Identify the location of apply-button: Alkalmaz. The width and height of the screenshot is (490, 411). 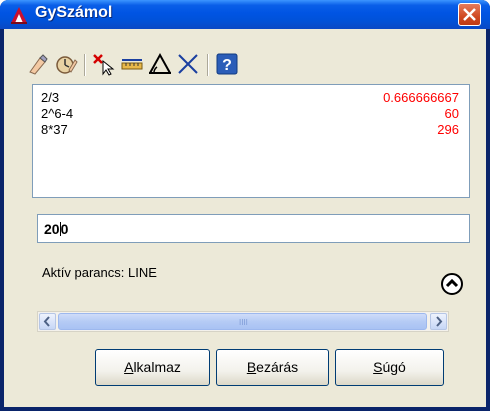
(152, 367).